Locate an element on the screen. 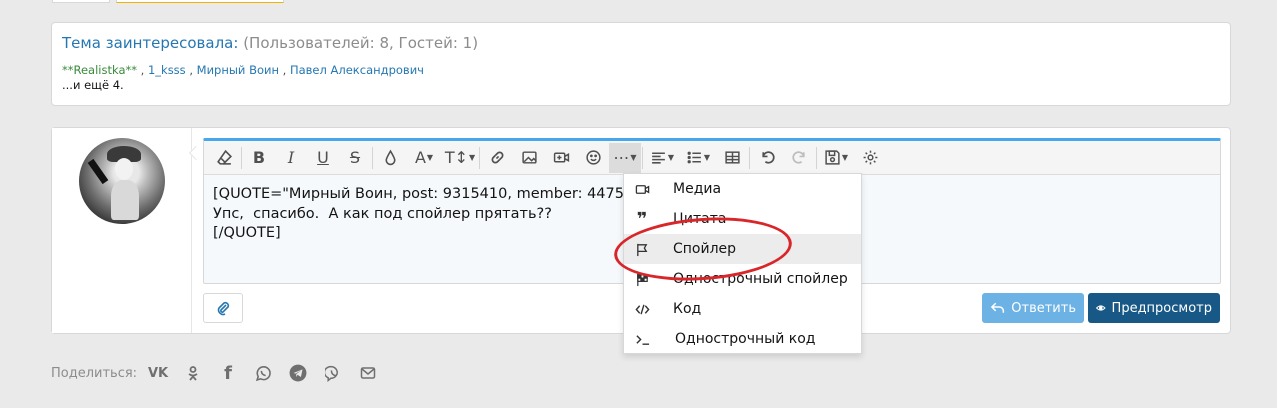 The width and height of the screenshot is (1277, 408). avatar is located at coordinates (122, 181).